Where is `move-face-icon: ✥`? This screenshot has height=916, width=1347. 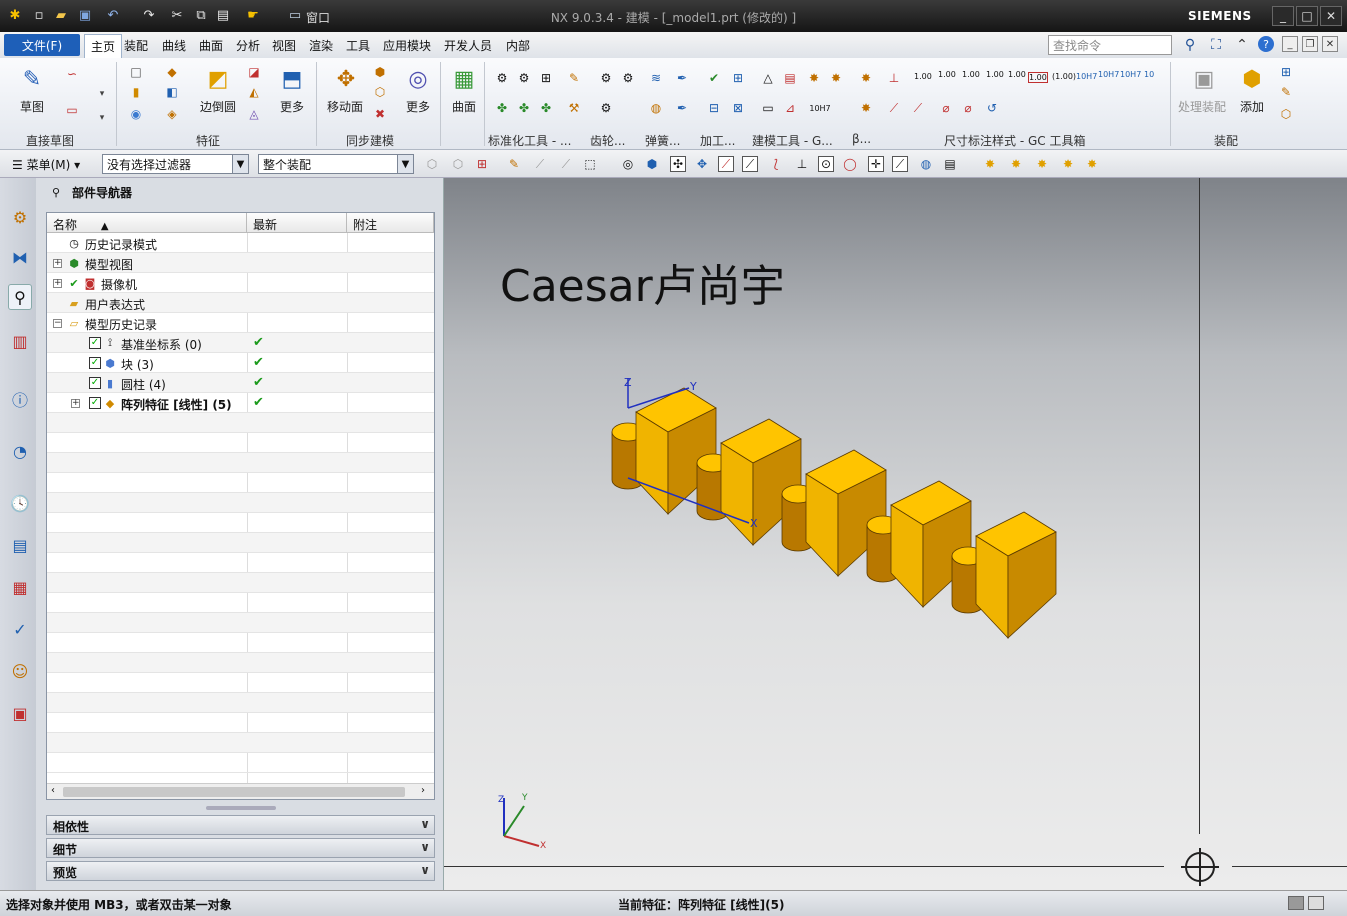 move-face-icon: ✥ is located at coordinates (346, 79).